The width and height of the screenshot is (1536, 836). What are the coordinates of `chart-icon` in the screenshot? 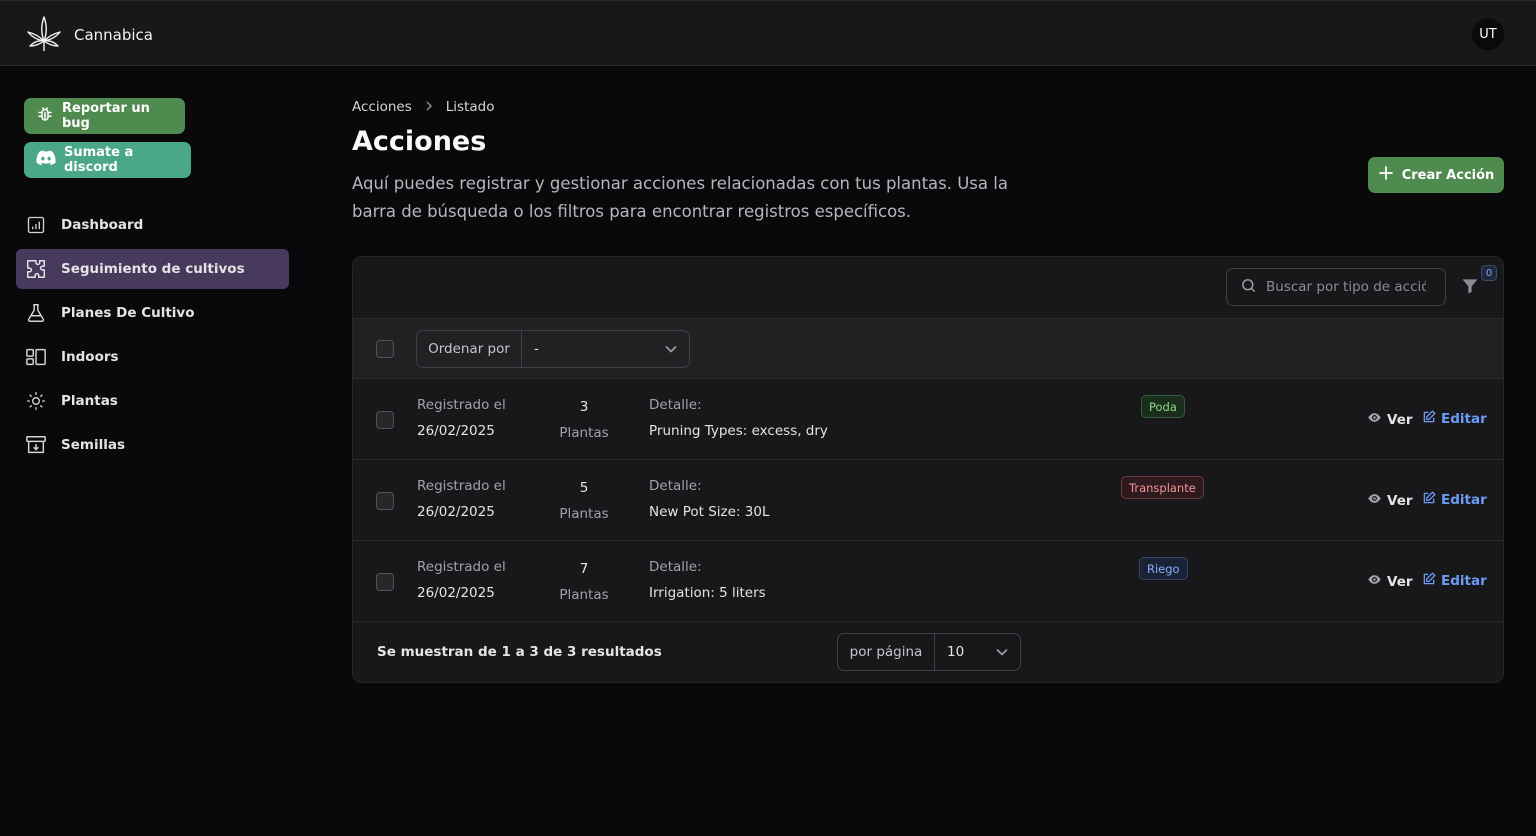 It's located at (36, 225).